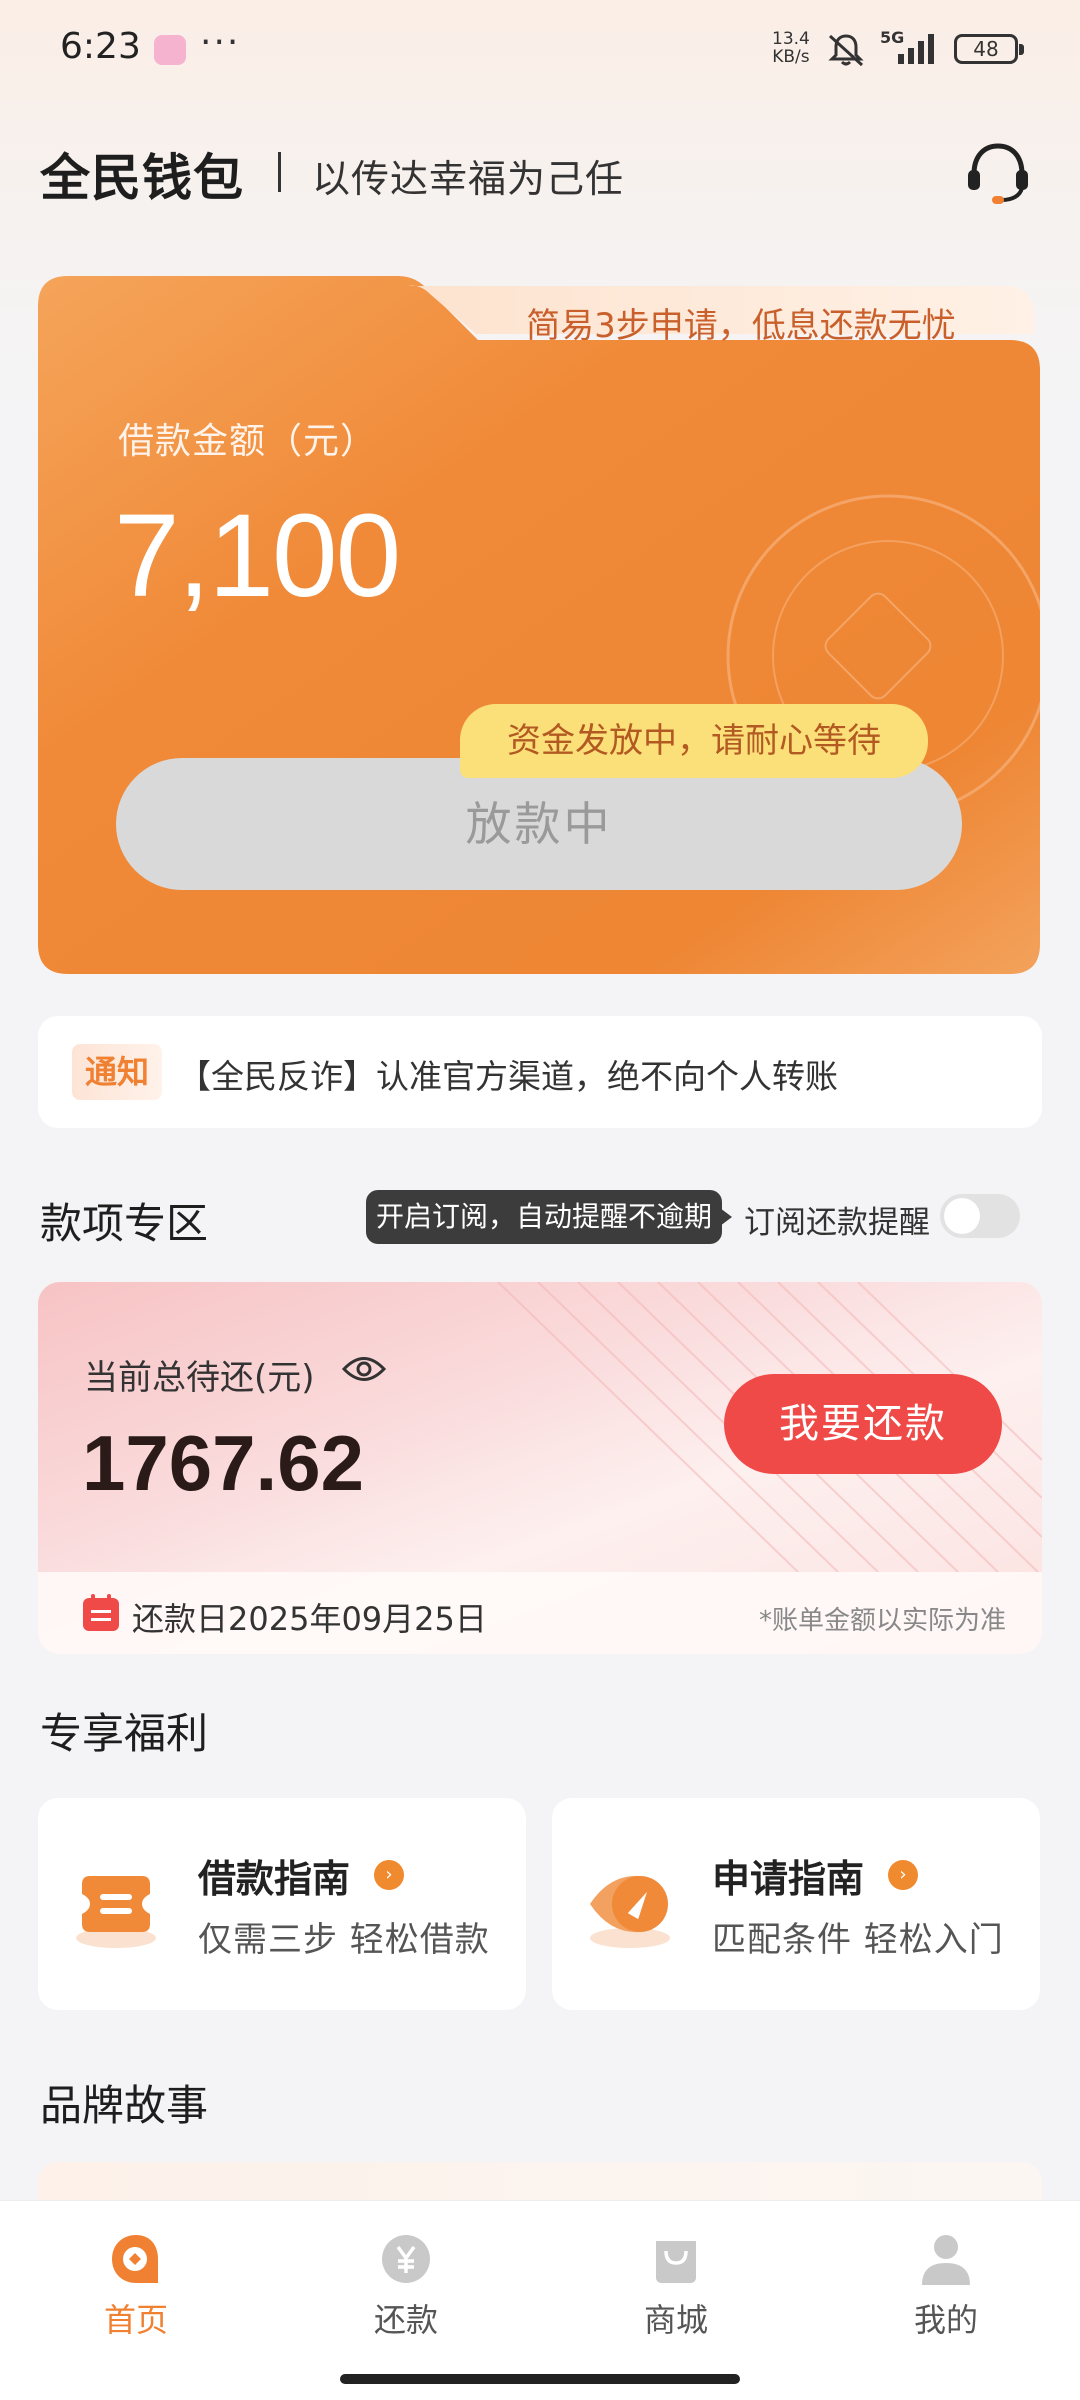 Image resolution: width=1080 pixels, height=2400 pixels. What do you see at coordinates (100, 46) in the screenshot?
I see `status-time: 6:23` at bounding box center [100, 46].